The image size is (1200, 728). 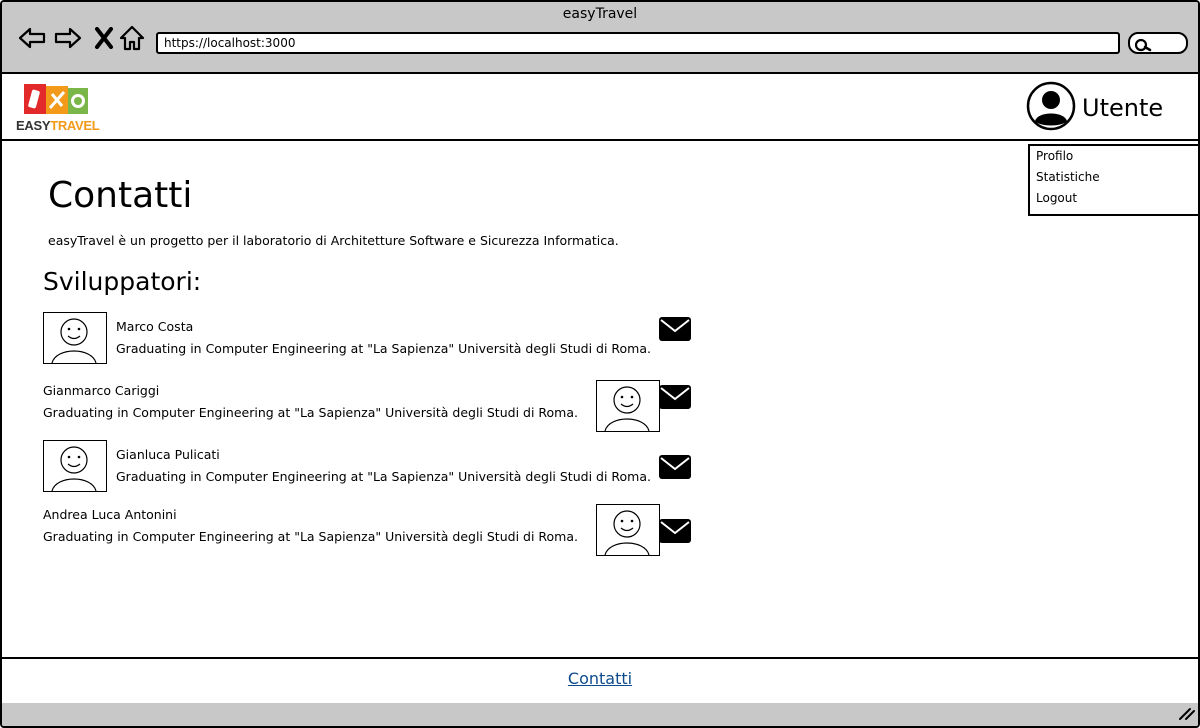 I want to click on easytravel-logo: EASYTRAVEL, so click(x=58, y=107).